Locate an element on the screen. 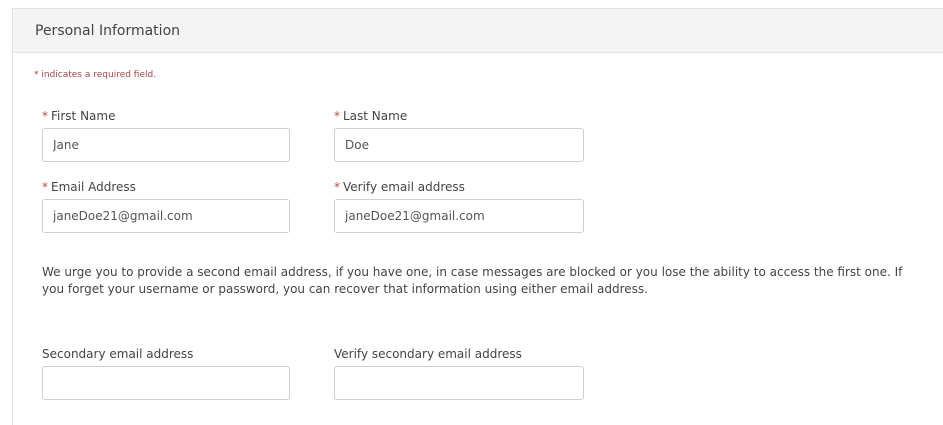  email-address-field: * Email Address is located at coordinates (166, 206).